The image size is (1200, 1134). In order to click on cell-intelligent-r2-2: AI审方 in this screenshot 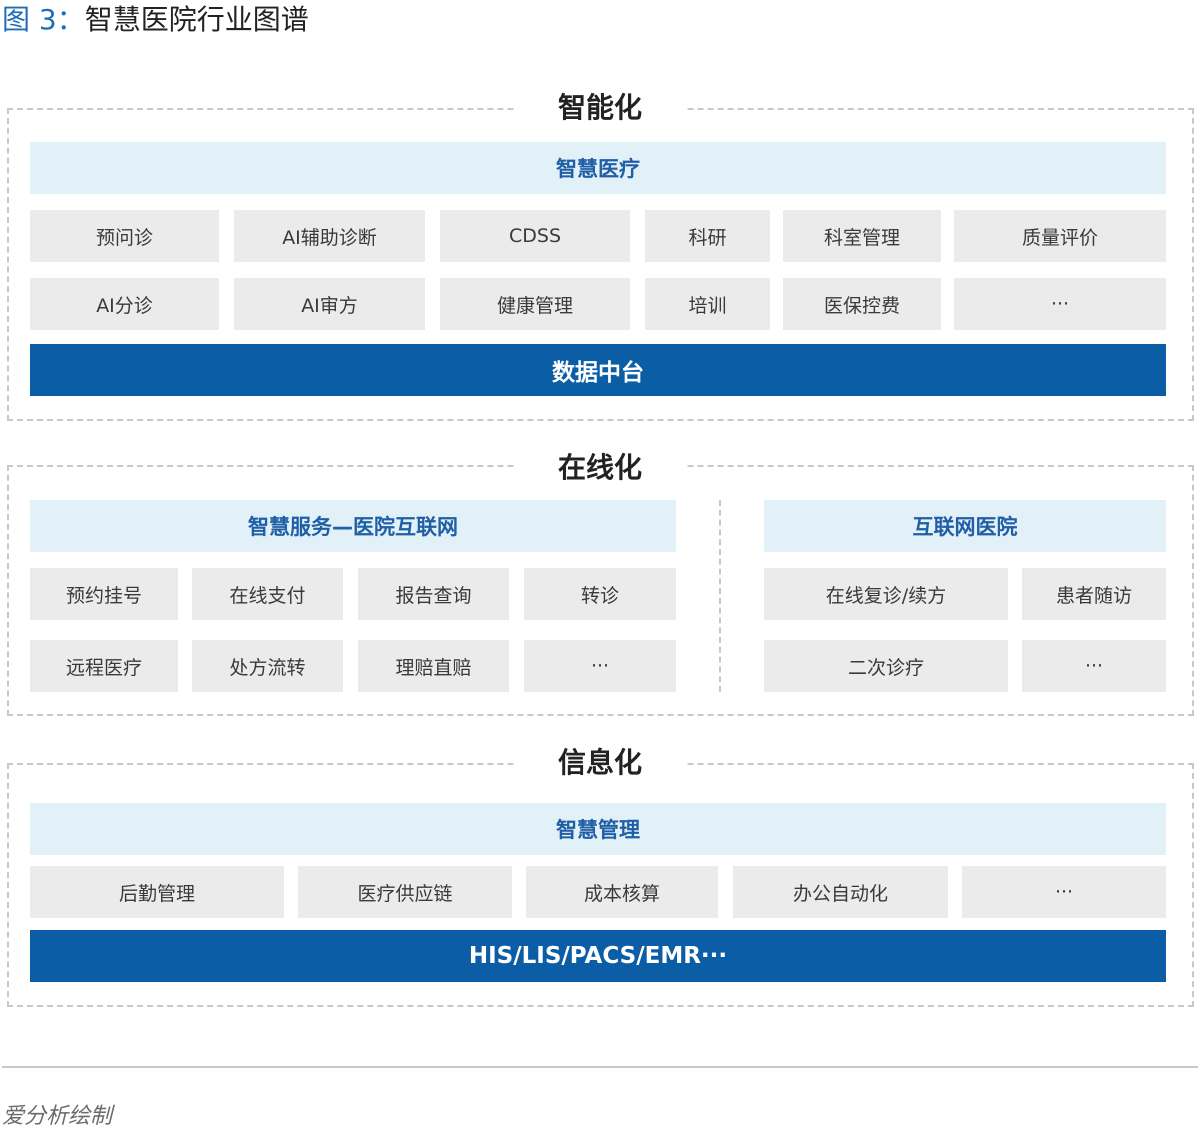, I will do `click(329, 304)`.